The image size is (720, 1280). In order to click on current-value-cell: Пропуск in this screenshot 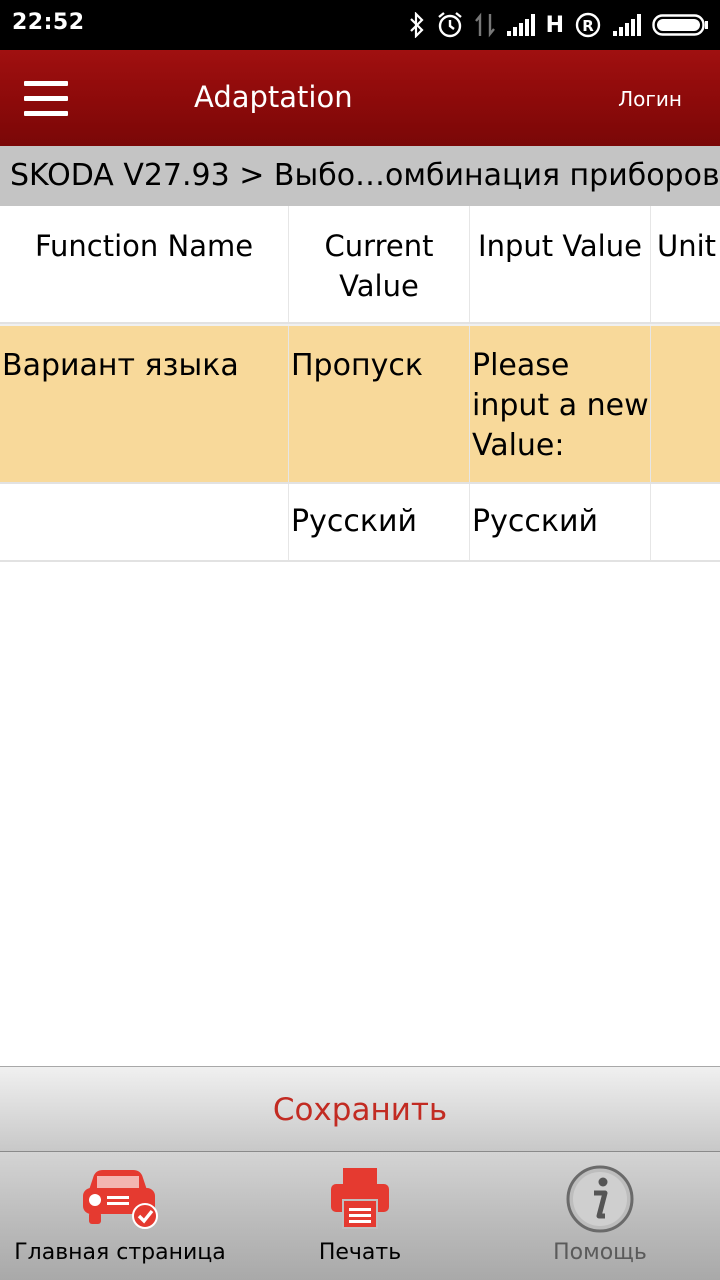, I will do `click(379, 404)`.